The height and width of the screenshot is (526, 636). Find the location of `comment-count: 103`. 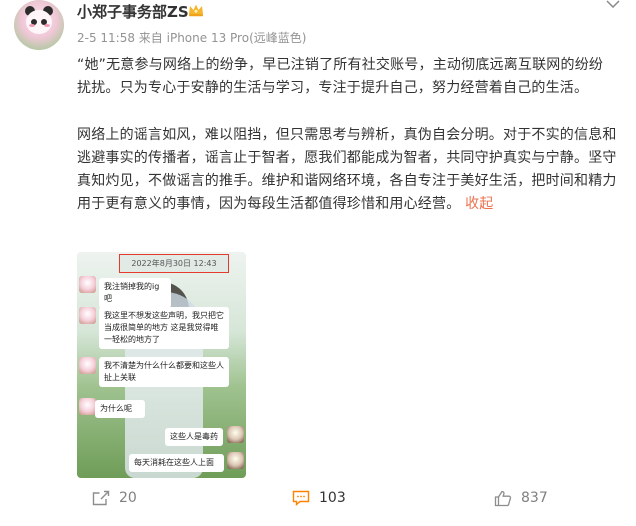

comment-count: 103 is located at coordinates (332, 498).